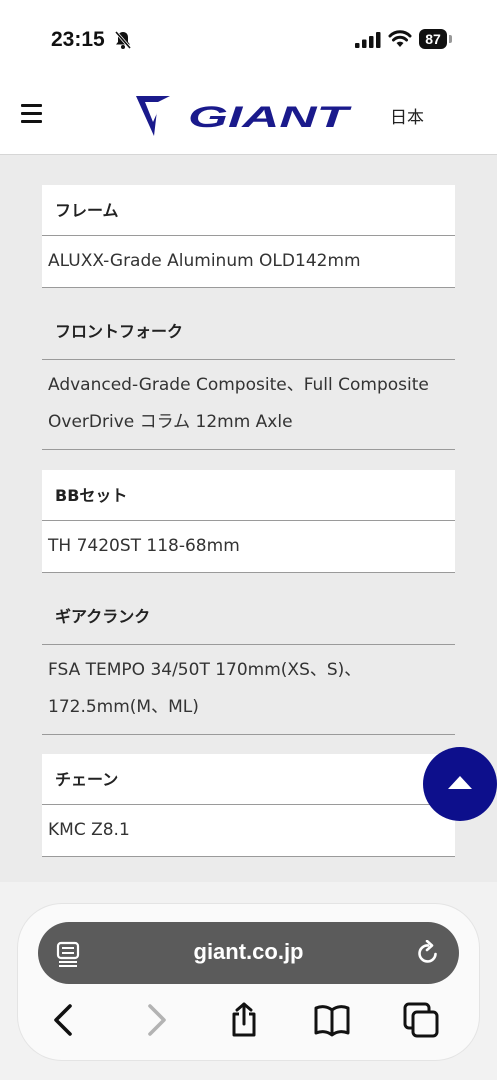 This screenshot has width=497, height=1080. What do you see at coordinates (64, 1020) in the screenshot?
I see `back-icon` at bounding box center [64, 1020].